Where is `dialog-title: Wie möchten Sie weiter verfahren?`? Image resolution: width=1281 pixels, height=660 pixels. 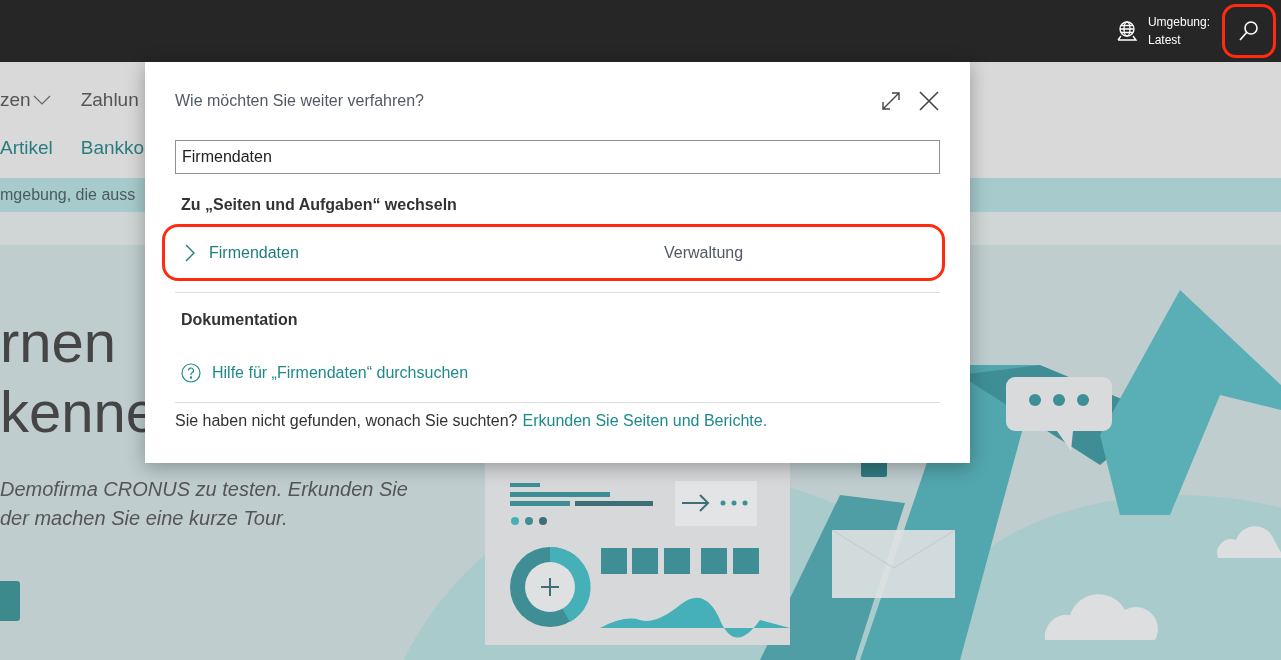 dialog-title: Wie möchten Sie weiter verfahren? is located at coordinates (300, 101).